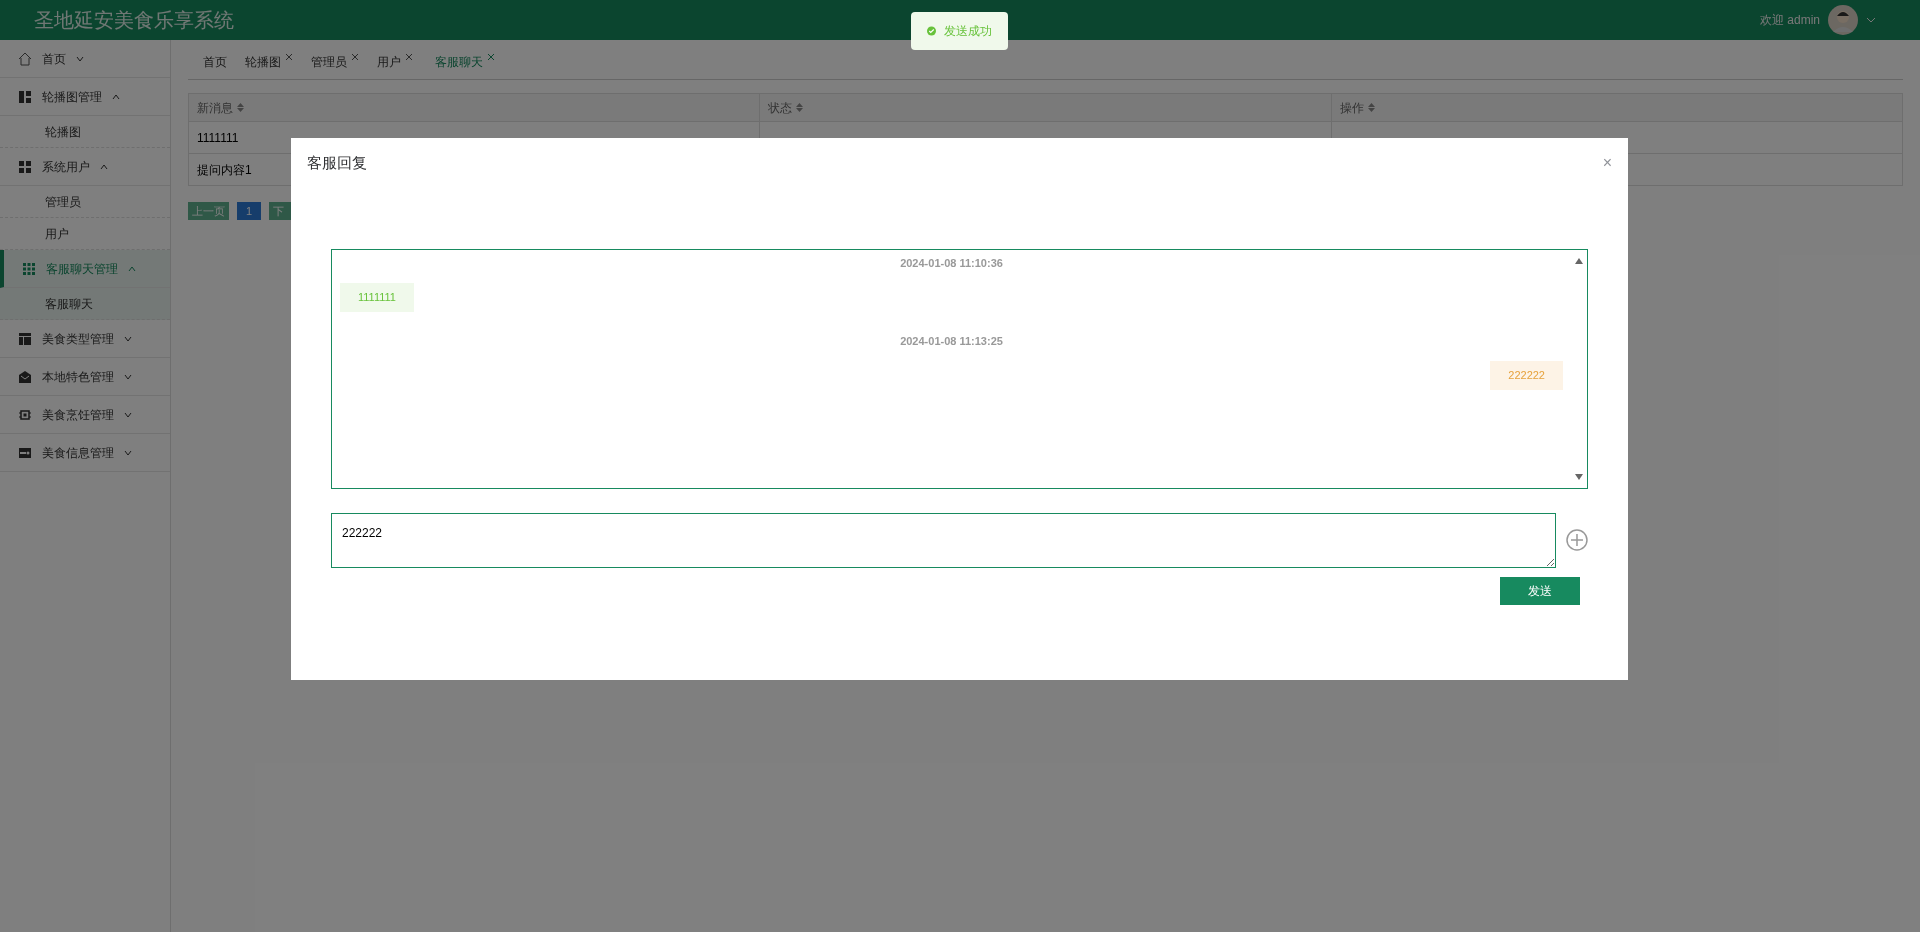 Image resolution: width=1920 pixels, height=932 pixels. Describe the element at coordinates (1577, 540) in the screenshot. I see `add-circle-icon` at that location.